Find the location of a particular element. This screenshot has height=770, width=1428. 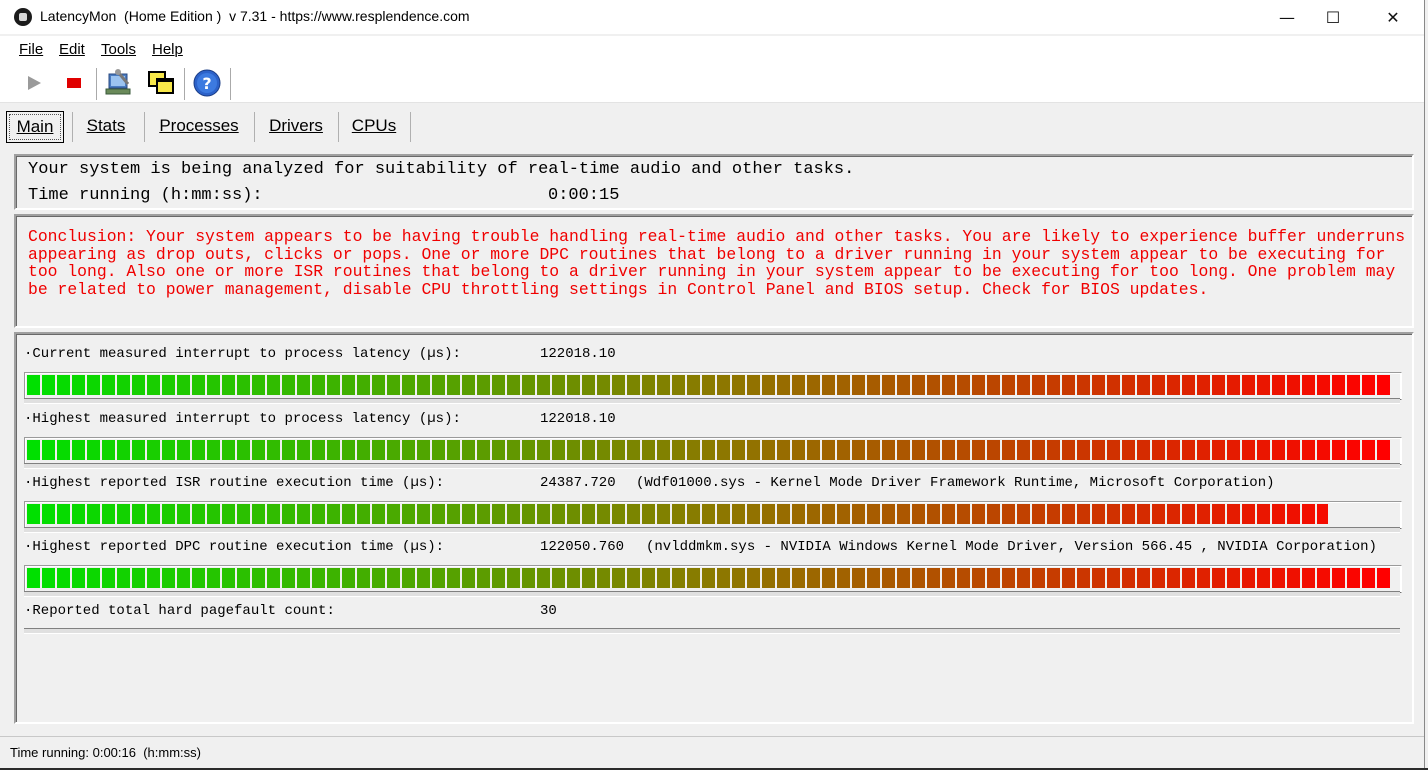

monitor-wrench-icon is located at coordinates (118, 82).